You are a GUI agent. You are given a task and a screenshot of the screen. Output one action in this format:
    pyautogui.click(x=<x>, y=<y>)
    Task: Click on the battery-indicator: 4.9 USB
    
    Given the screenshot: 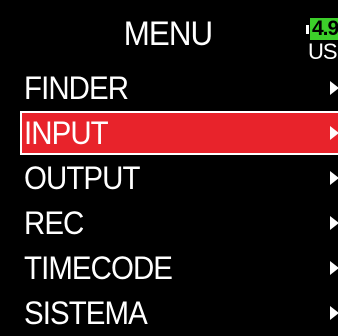 What is the action you would take?
    pyautogui.click(x=322, y=42)
    